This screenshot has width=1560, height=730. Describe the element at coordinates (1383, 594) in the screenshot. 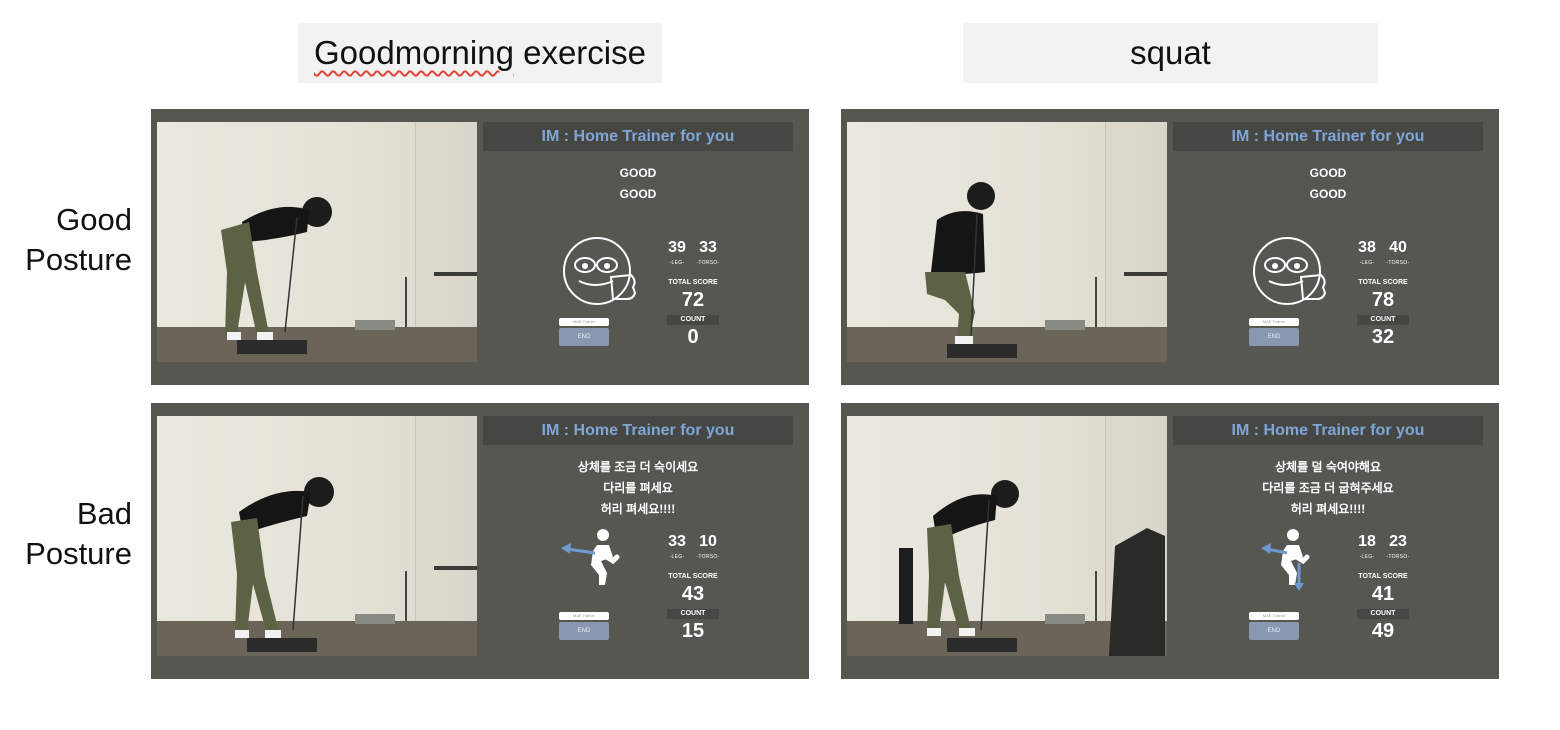

I see `total-score-value: 41` at that location.